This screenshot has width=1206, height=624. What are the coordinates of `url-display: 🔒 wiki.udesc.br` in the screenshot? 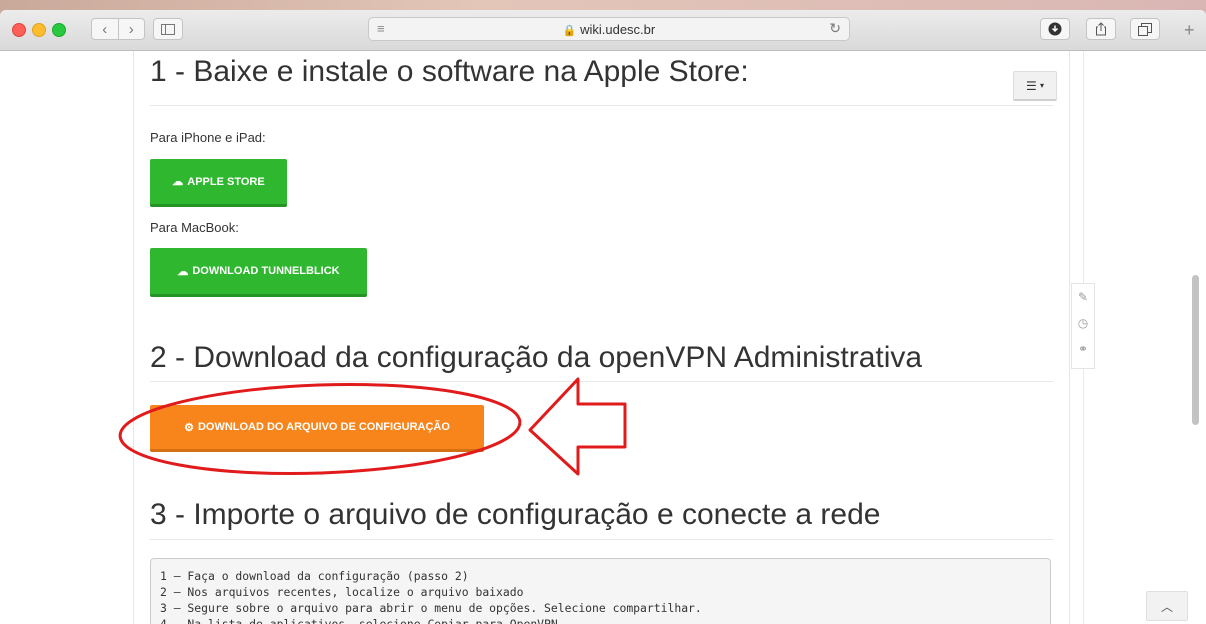 It's located at (609, 29).